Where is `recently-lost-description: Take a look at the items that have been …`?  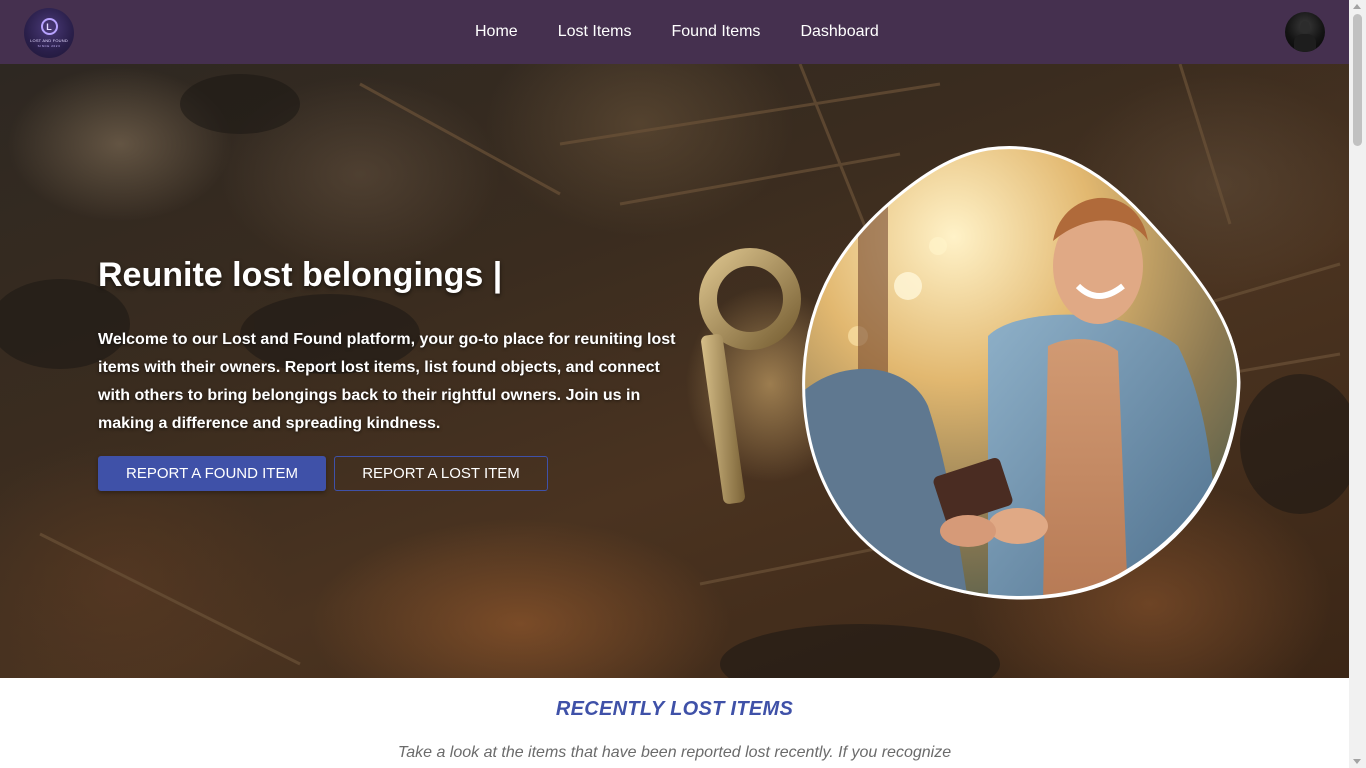
recently-lost-description: Take a look at the items that have been … is located at coordinates (674, 752).